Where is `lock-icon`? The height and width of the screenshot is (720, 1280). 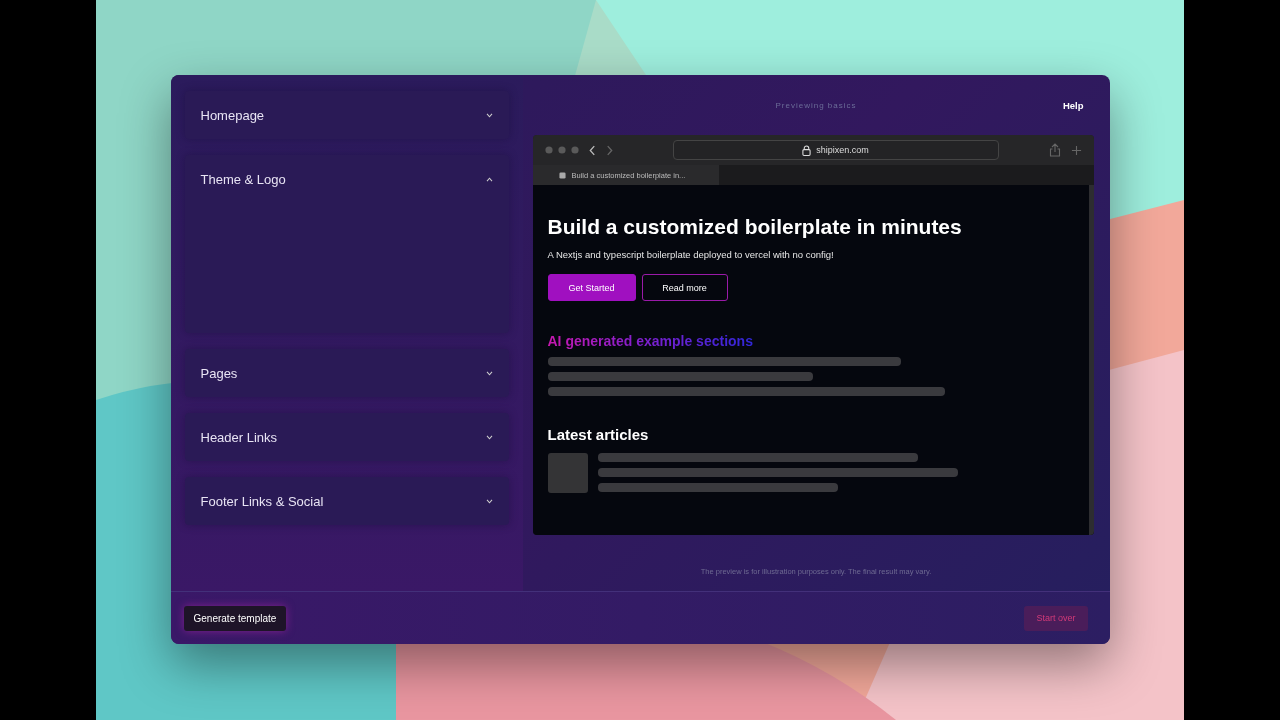 lock-icon is located at coordinates (807, 150).